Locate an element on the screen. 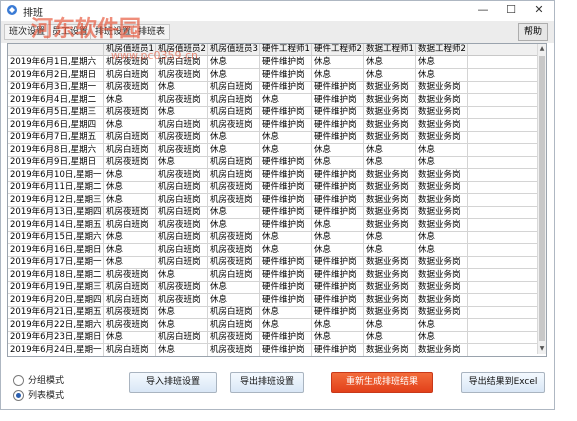 This screenshot has width=577, height=421. mode-option-list: 列表模式 is located at coordinates (38, 396).